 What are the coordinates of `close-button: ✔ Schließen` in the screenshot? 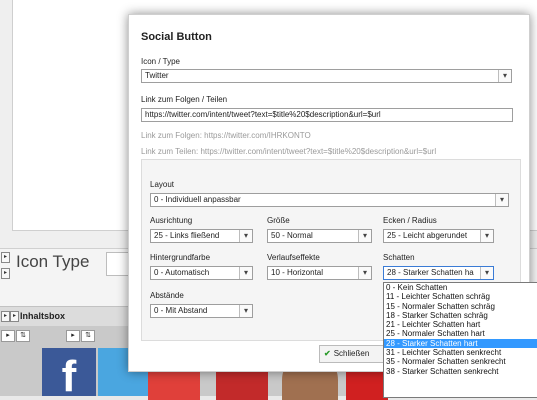 It's located at (355, 354).